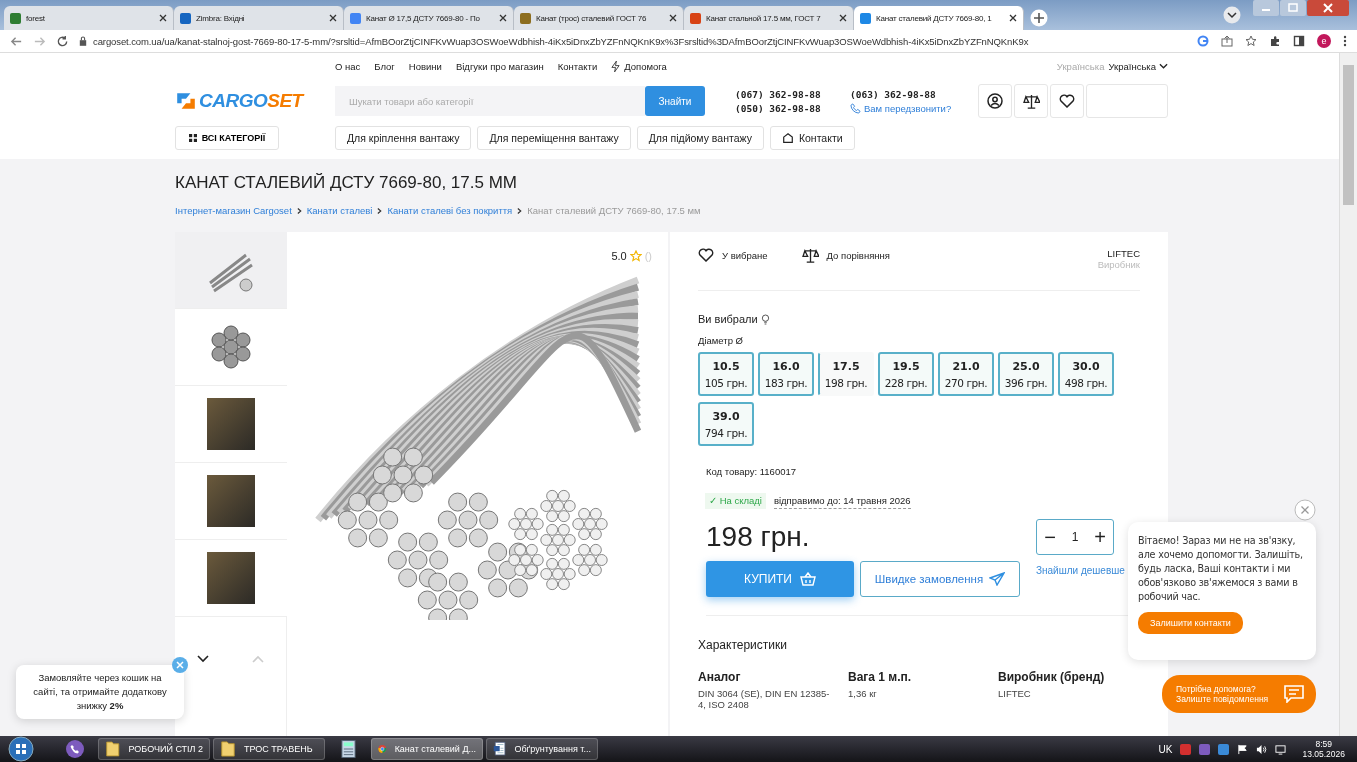 The image size is (1357, 762). I want to click on profile-avatar: e, so click(1324, 41).